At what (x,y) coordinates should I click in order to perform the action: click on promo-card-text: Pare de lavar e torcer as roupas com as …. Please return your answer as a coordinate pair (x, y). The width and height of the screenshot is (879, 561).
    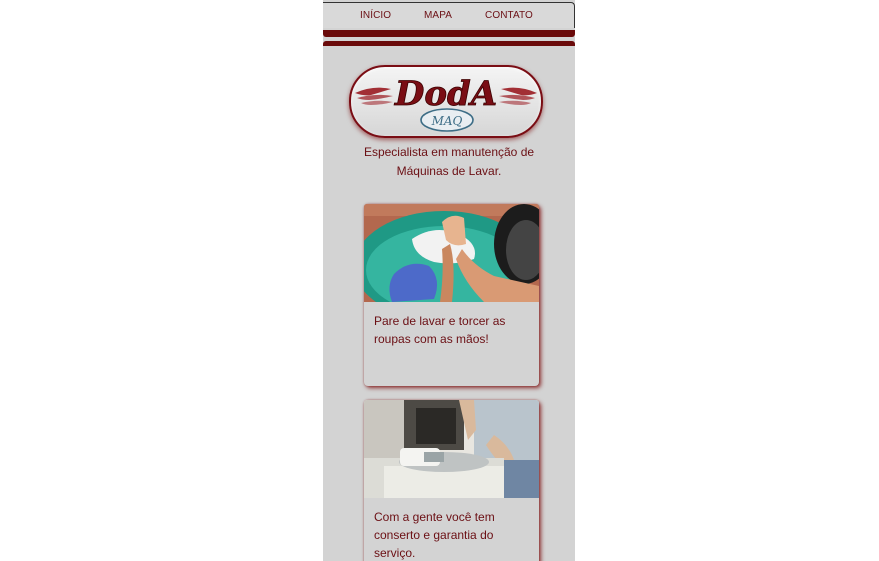
    Looking at the image, I should click on (440, 330).